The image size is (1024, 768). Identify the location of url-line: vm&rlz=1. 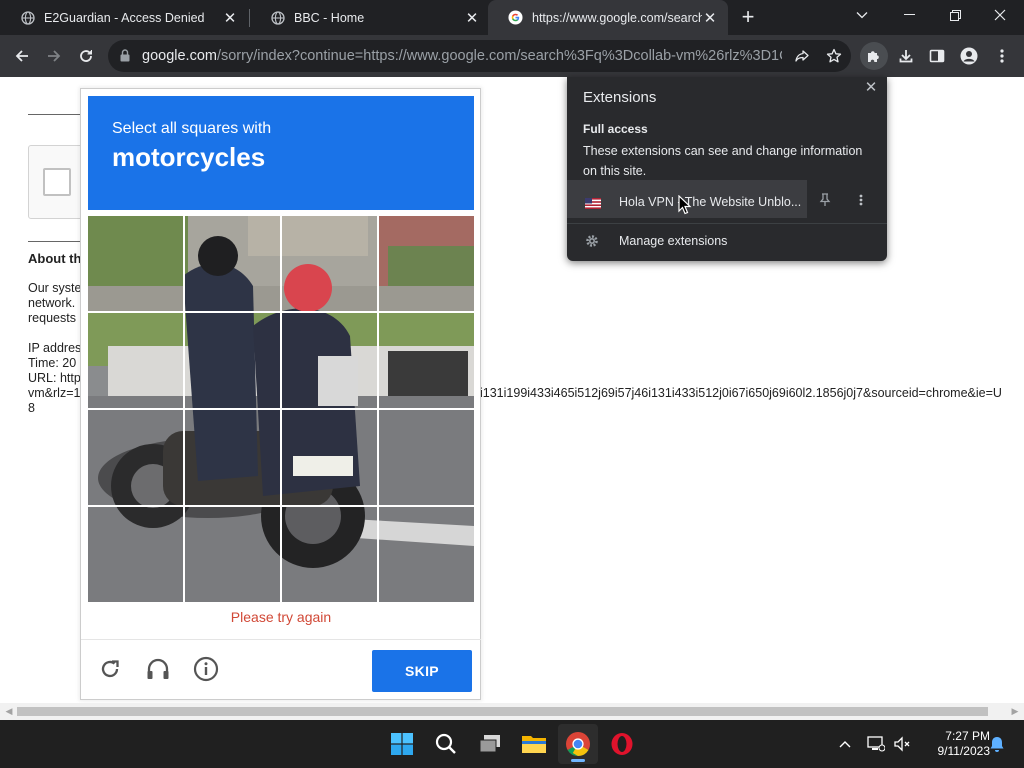
(54, 393).